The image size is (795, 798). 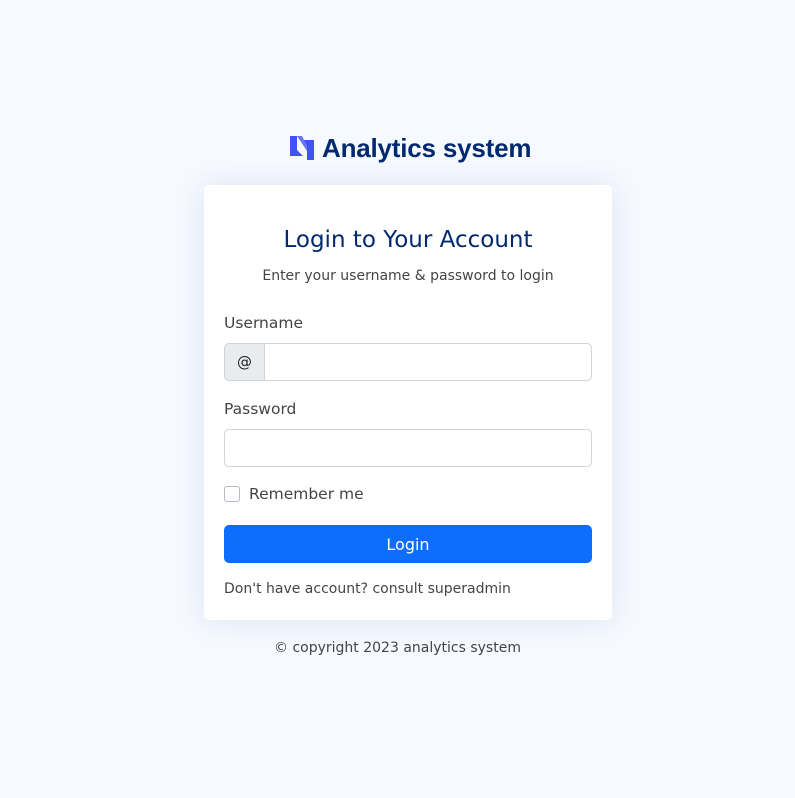 I want to click on analytics-logo-icon, so click(x=302, y=148).